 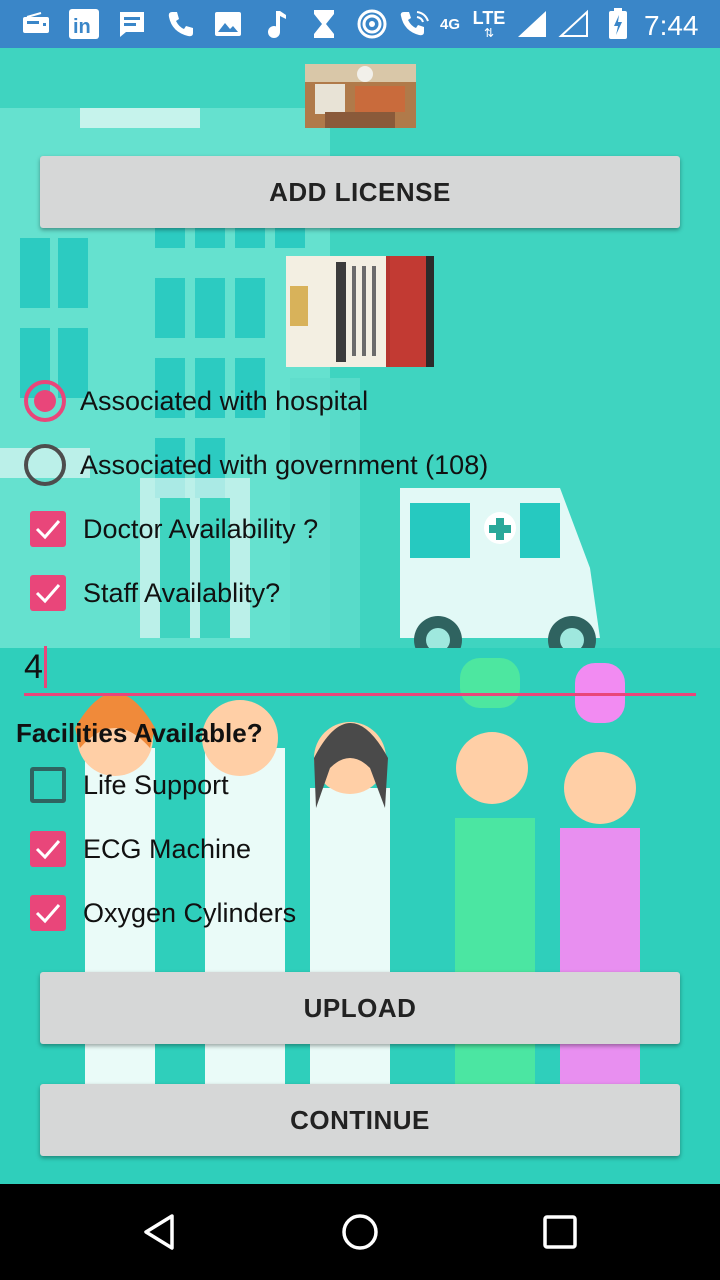 What do you see at coordinates (574, 24) in the screenshot?
I see `signal-empty-icon` at bounding box center [574, 24].